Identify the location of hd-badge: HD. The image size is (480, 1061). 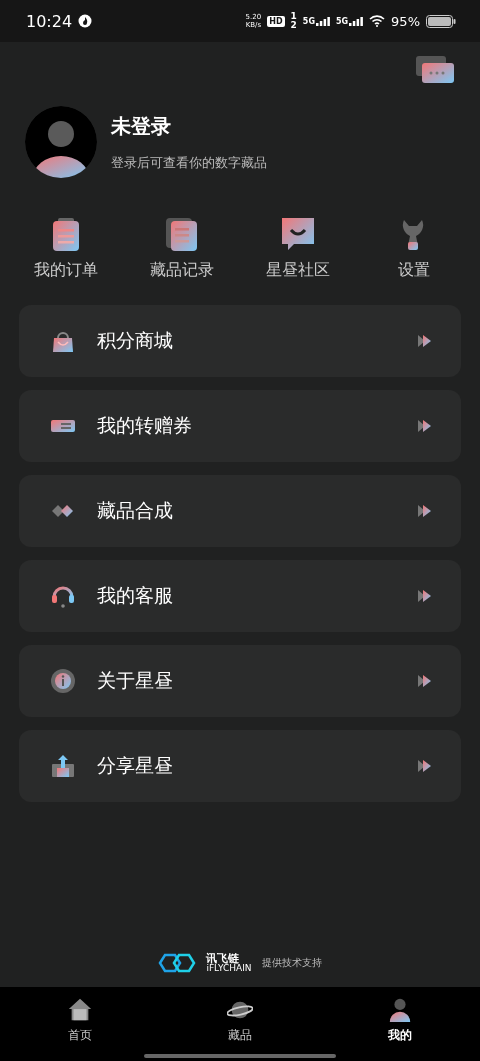
(276, 21).